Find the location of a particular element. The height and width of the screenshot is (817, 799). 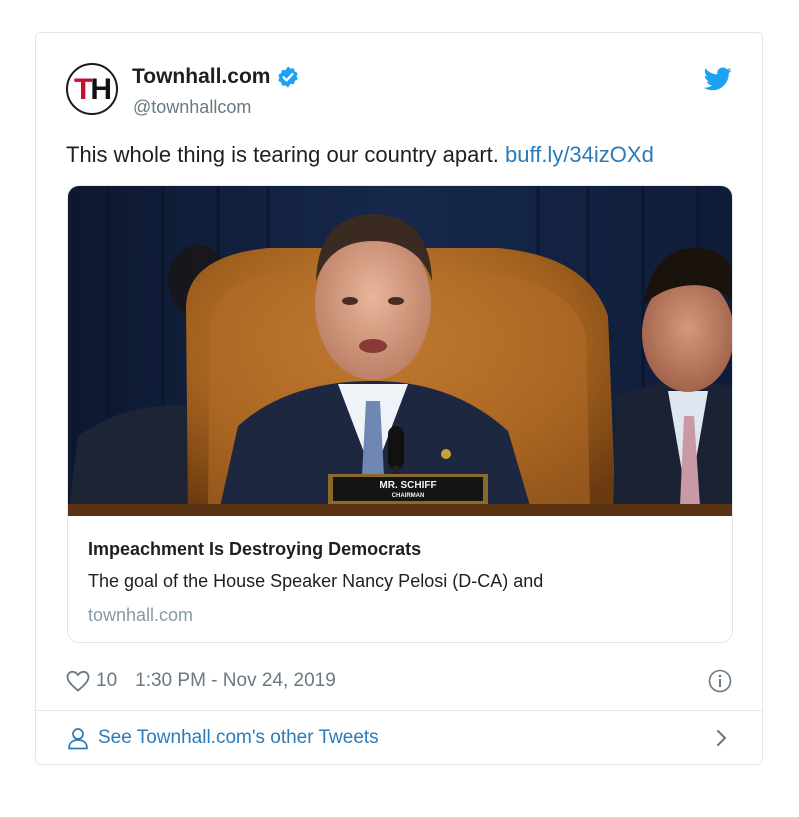

tweet-header: TH Townhall.com @townhallcom is located at coordinates (399, 91).